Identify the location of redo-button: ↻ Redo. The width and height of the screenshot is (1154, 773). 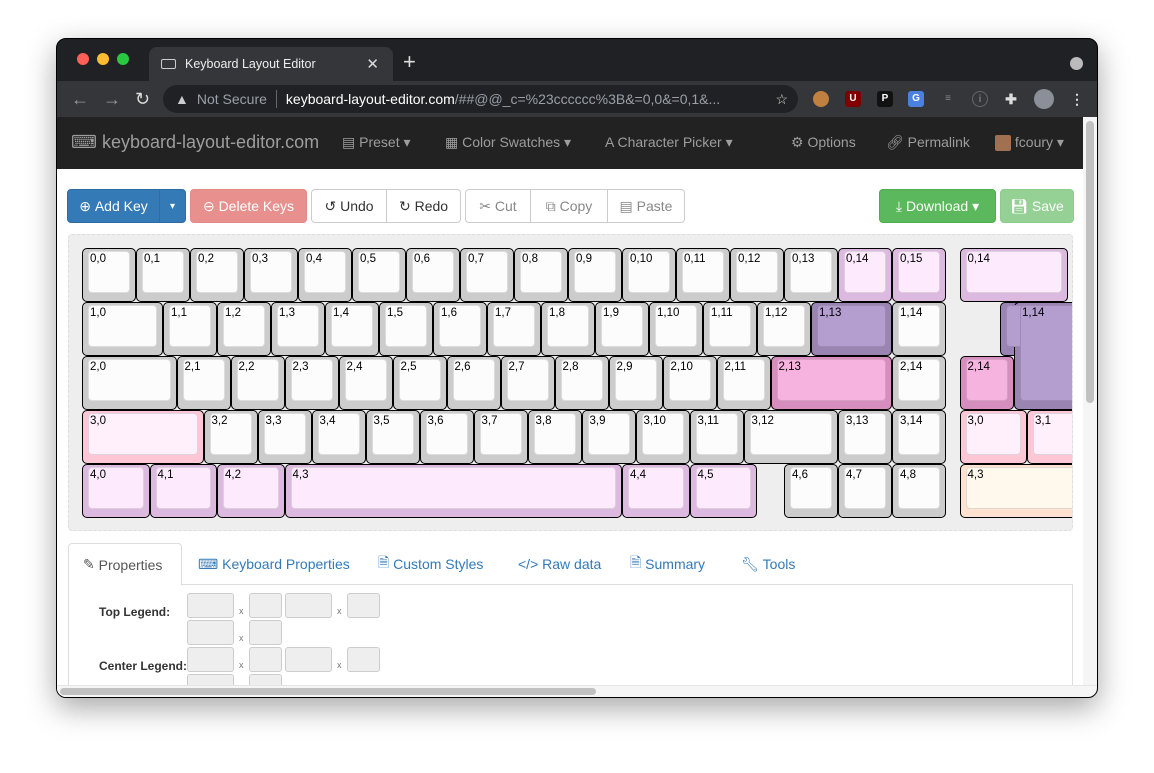
(423, 206).